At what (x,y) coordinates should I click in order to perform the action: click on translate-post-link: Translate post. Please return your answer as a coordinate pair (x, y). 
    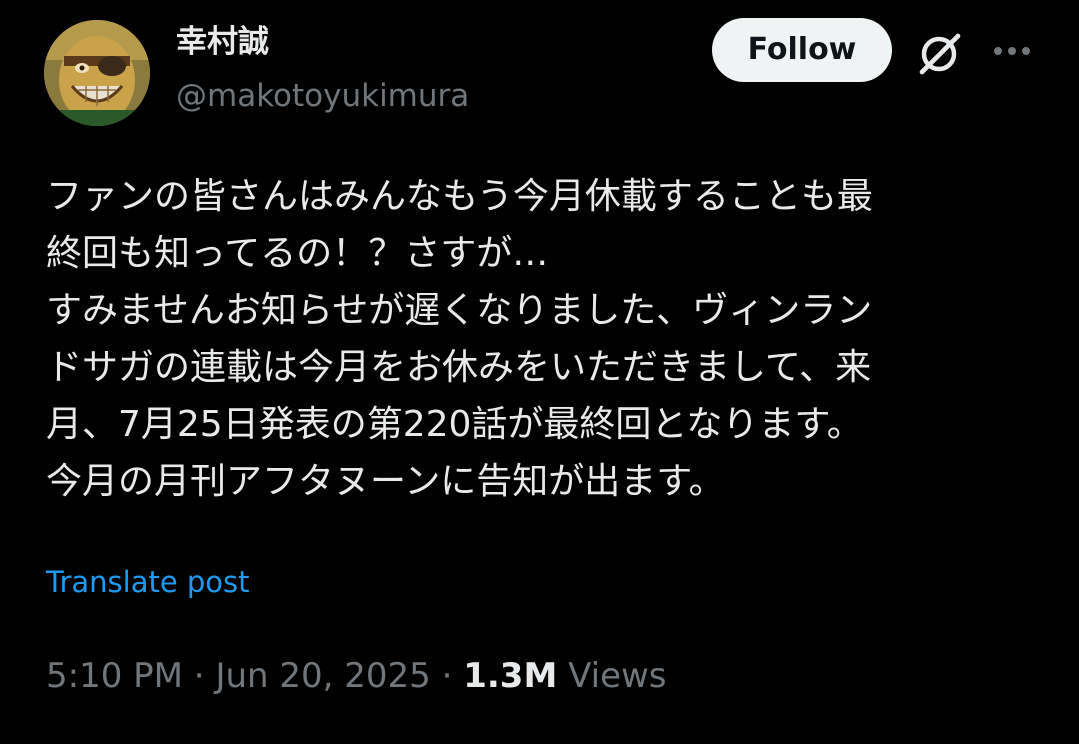
    Looking at the image, I should click on (148, 582).